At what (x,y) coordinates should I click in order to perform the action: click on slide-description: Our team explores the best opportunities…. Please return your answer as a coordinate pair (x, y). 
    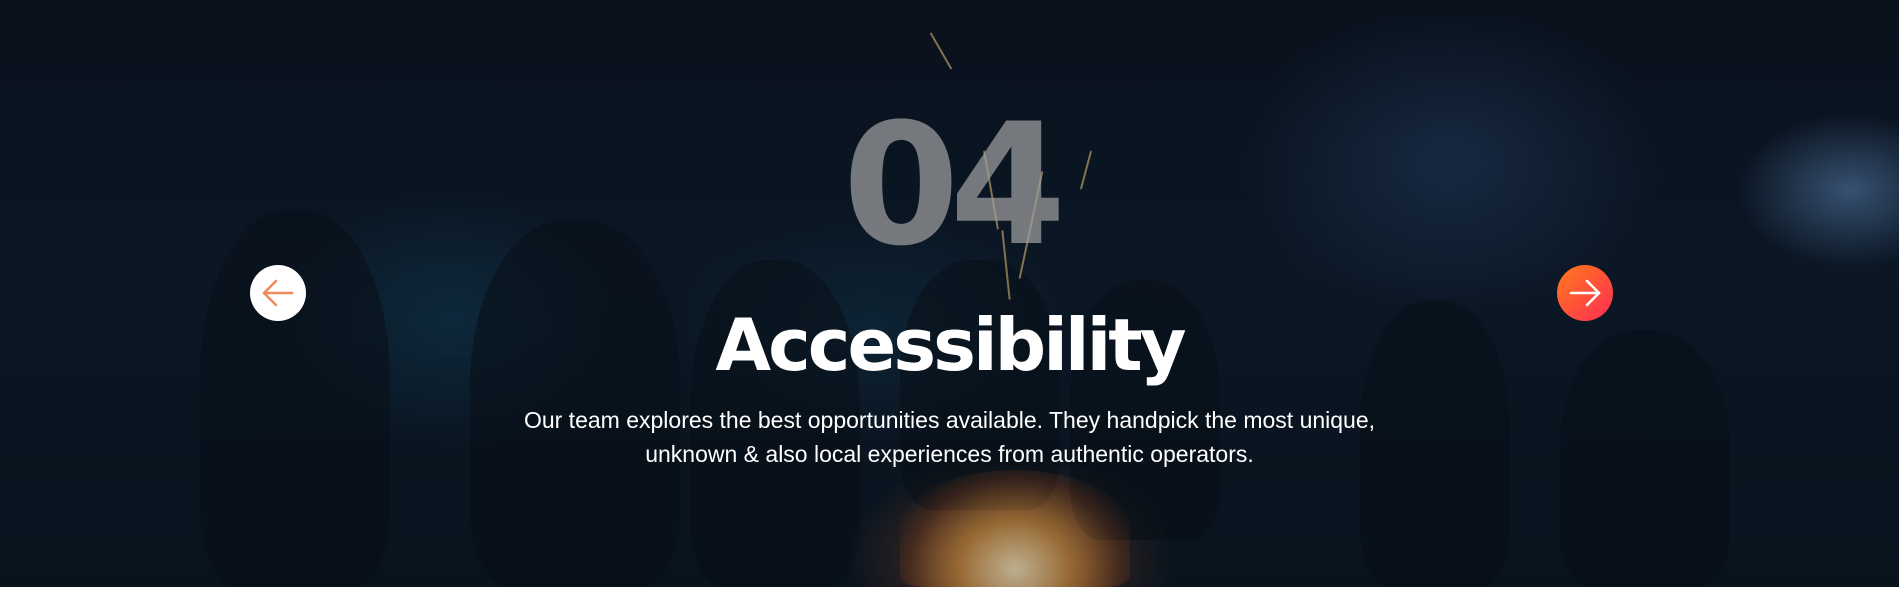
    Looking at the image, I should click on (949, 437).